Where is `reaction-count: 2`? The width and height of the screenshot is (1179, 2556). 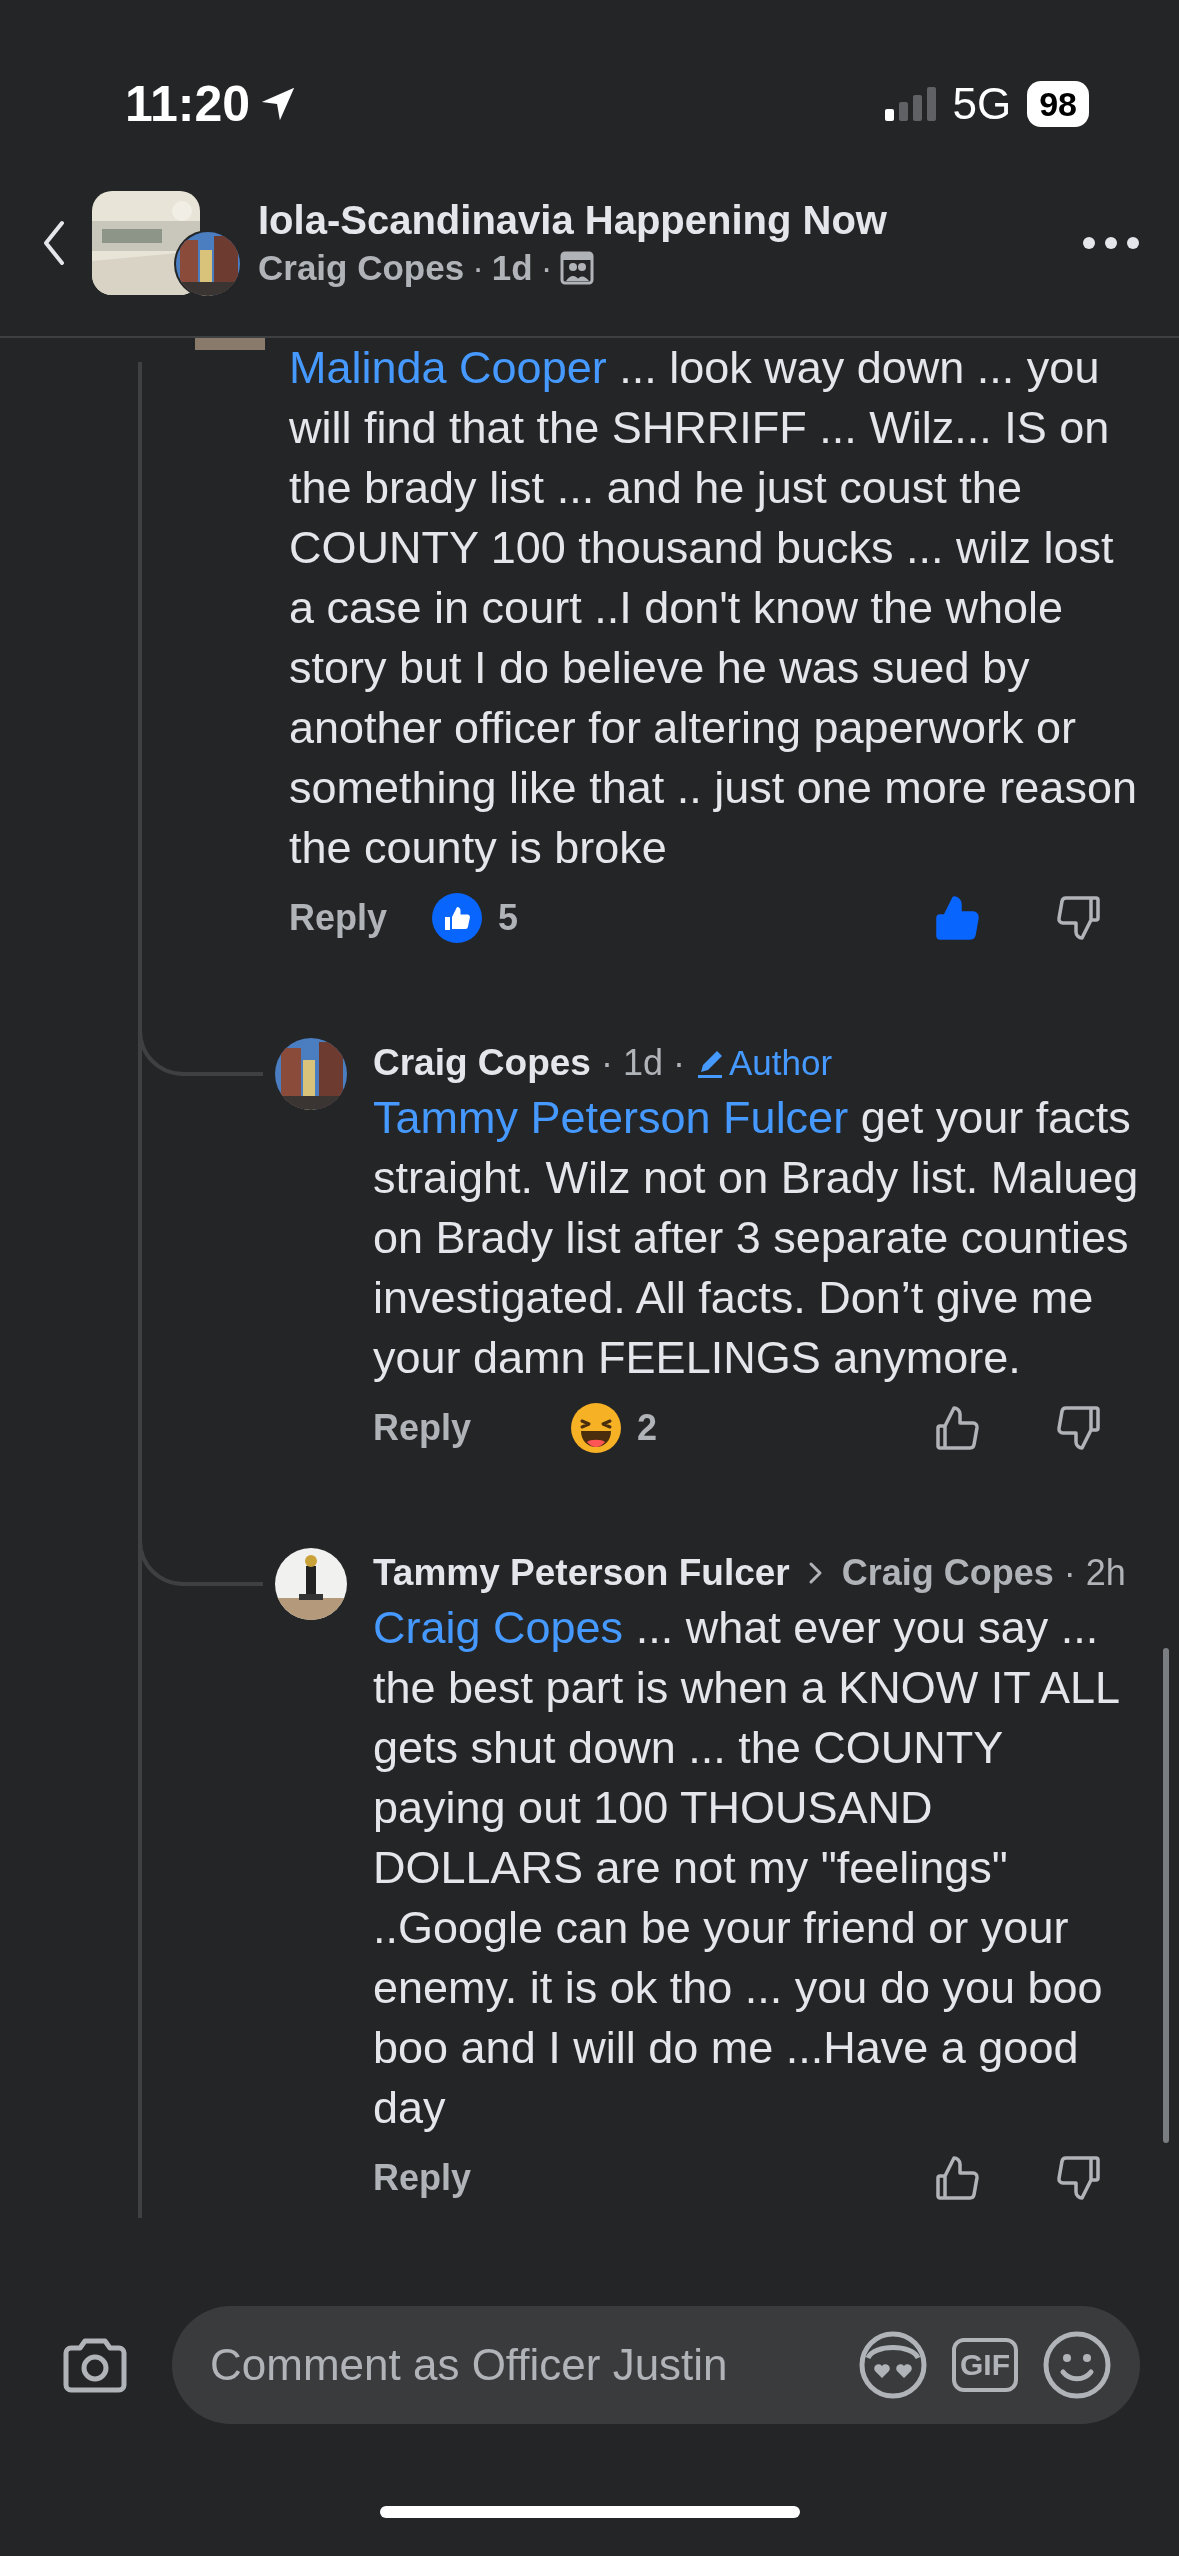 reaction-count: 2 is located at coordinates (647, 1428).